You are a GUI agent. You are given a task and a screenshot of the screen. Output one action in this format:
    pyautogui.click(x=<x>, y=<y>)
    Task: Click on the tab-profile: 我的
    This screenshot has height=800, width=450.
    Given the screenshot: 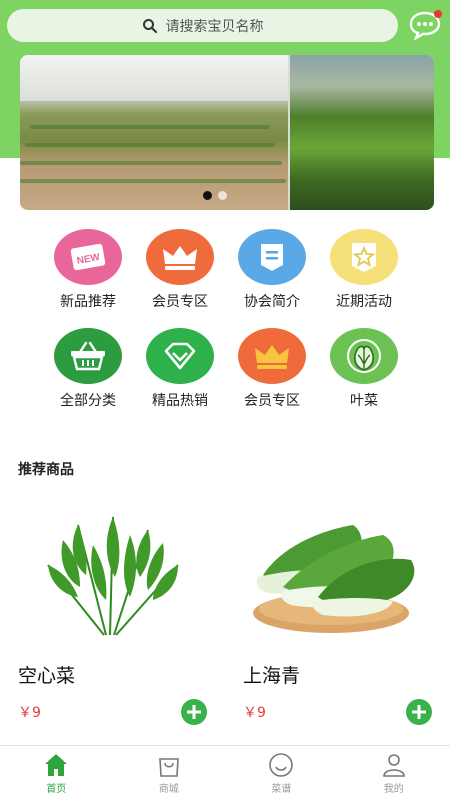 What is the action you would take?
    pyautogui.click(x=394, y=773)
    